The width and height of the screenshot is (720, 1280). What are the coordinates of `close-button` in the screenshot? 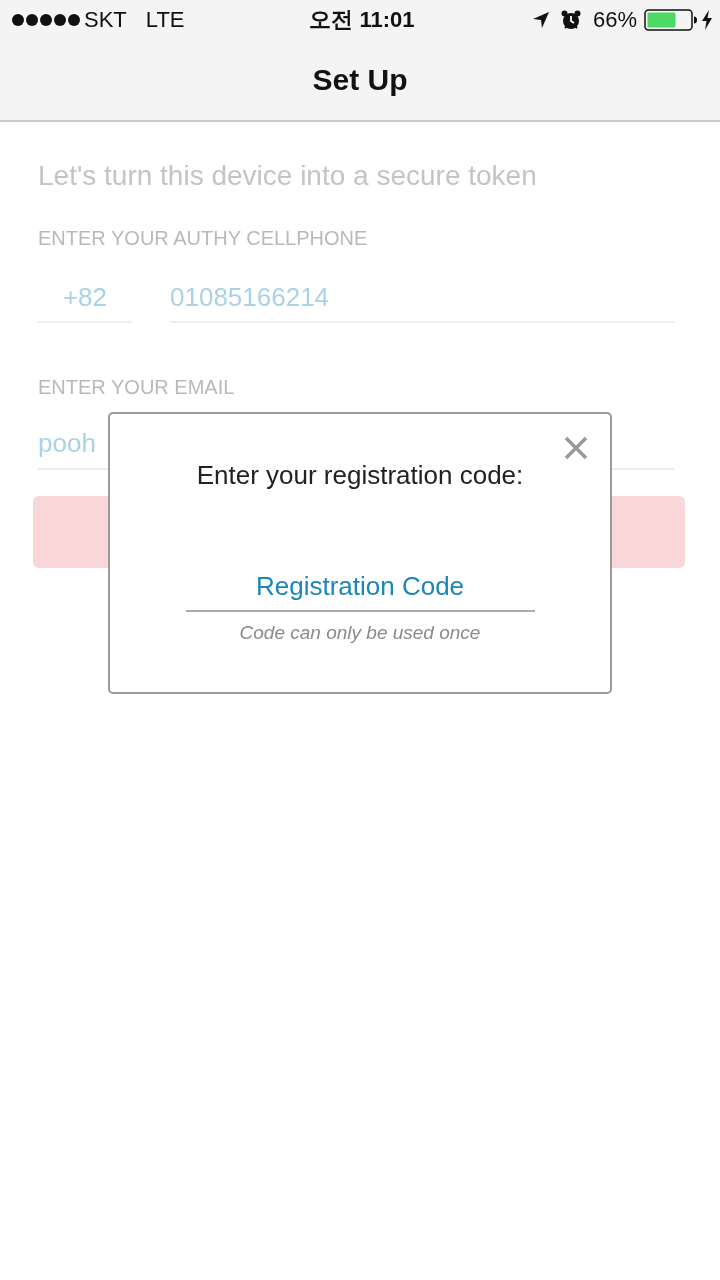 It's located at (576, 448).